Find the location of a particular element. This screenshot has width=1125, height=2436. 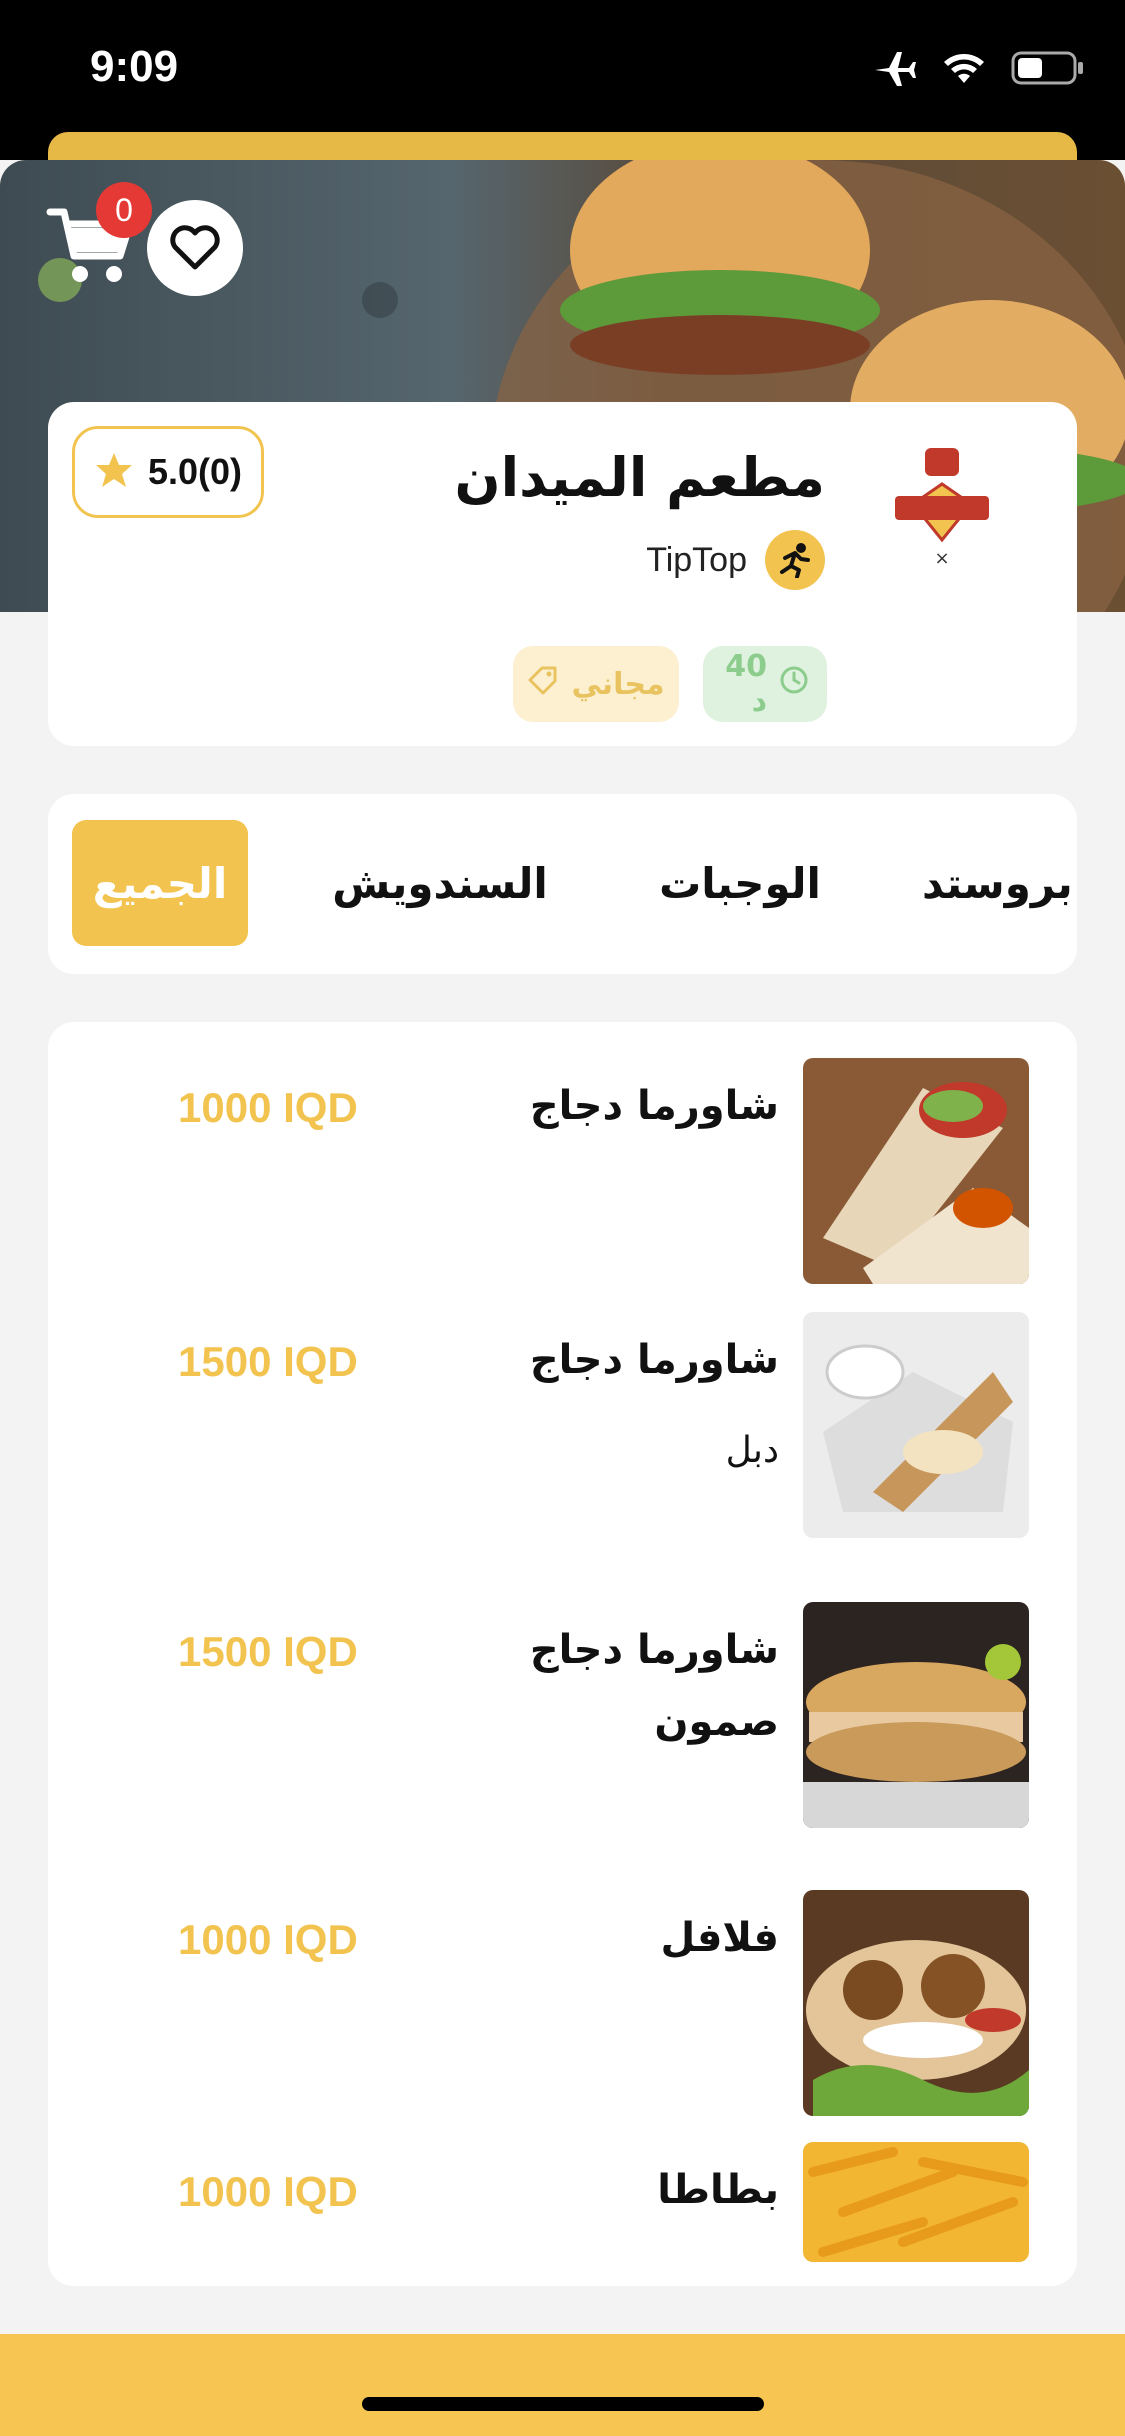

shawarma-wrap-image is located at coordinates (916, 1171).